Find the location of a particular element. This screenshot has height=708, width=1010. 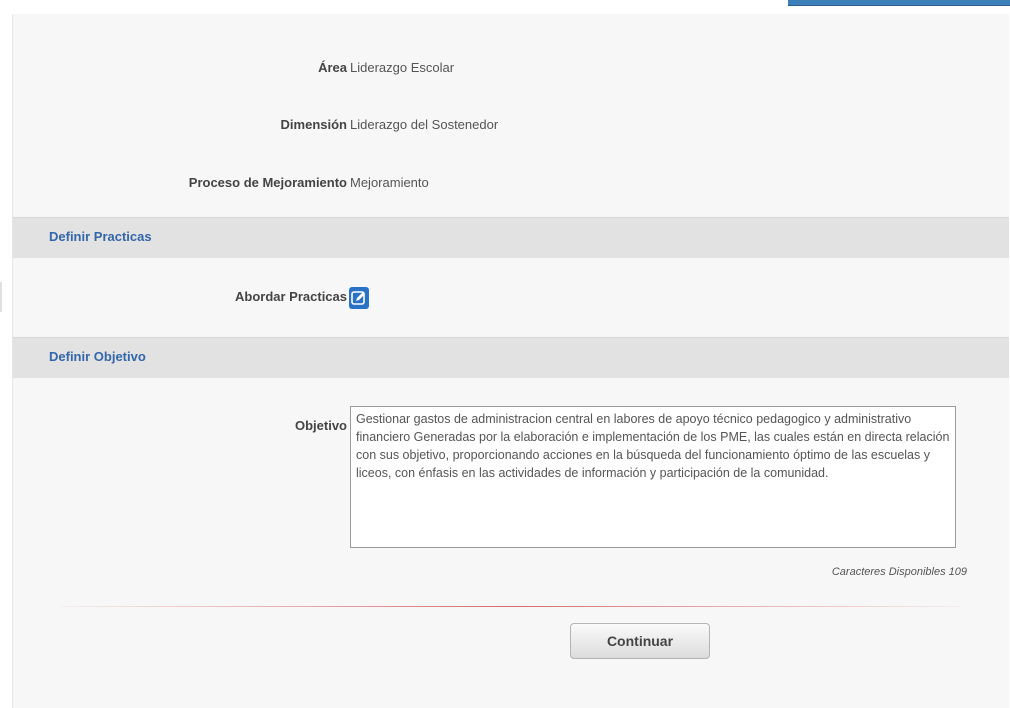

edit-icon is located at coordinates (358, 298).